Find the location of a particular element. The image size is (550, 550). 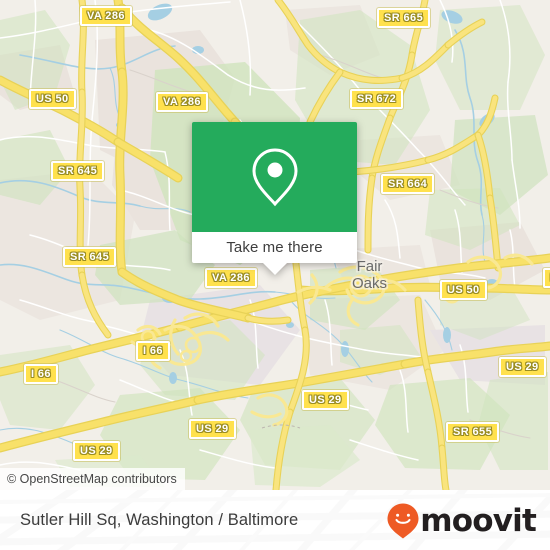

moovit-logo: moovit is located at coordinates (462, 520).